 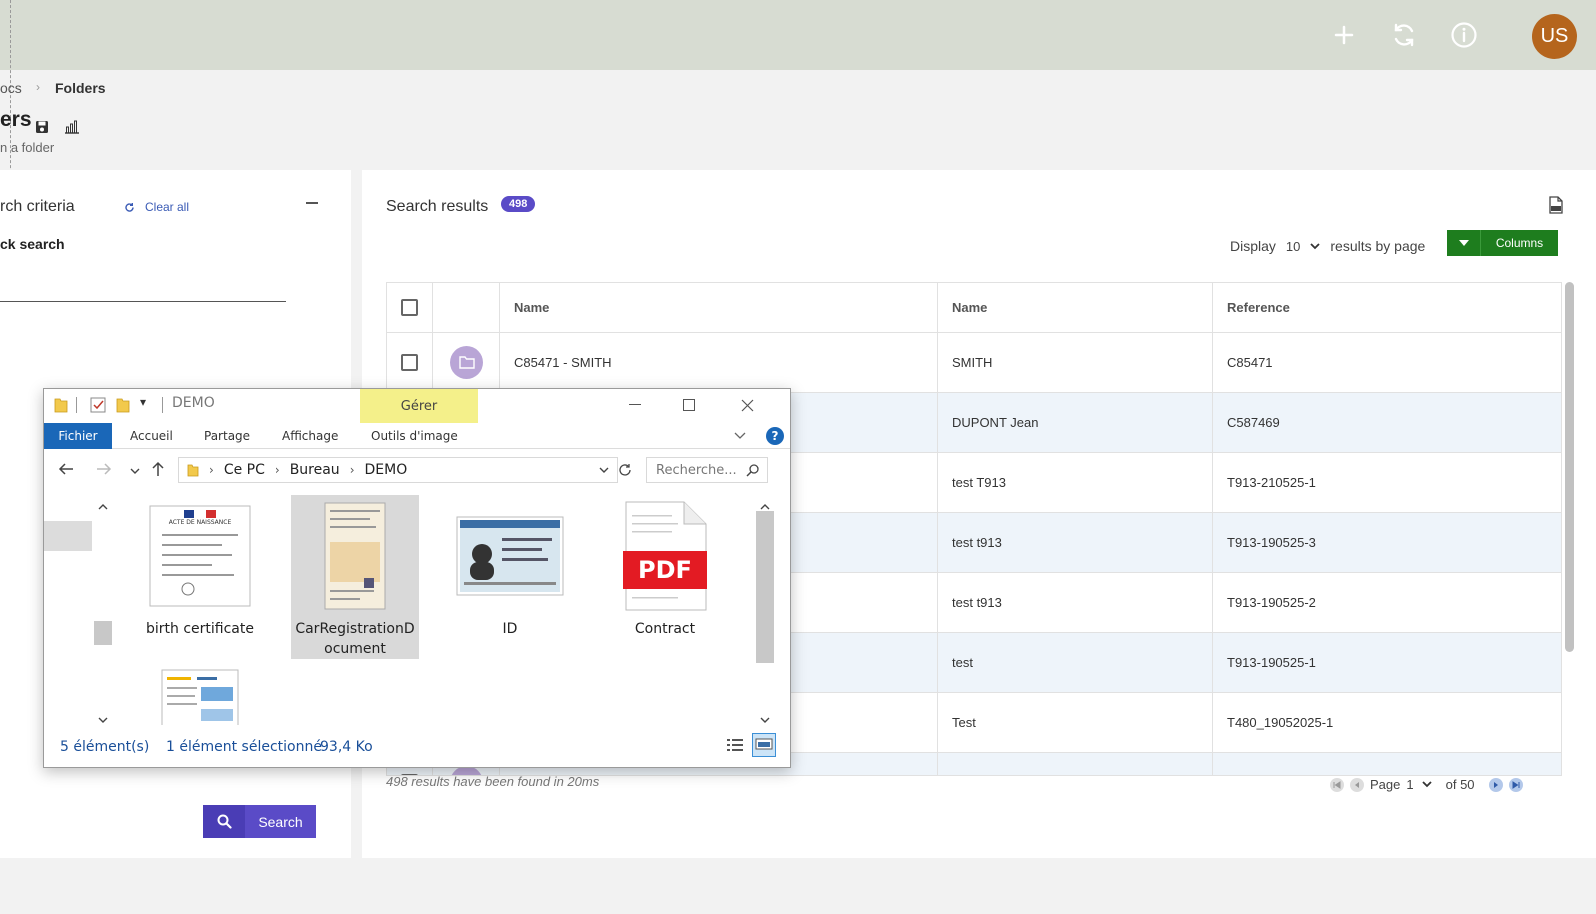 What do you see at coordinates (1387, 307) in the screenshot?
I see `column-header-reference: Reference` at bounding box center [1387, 307].